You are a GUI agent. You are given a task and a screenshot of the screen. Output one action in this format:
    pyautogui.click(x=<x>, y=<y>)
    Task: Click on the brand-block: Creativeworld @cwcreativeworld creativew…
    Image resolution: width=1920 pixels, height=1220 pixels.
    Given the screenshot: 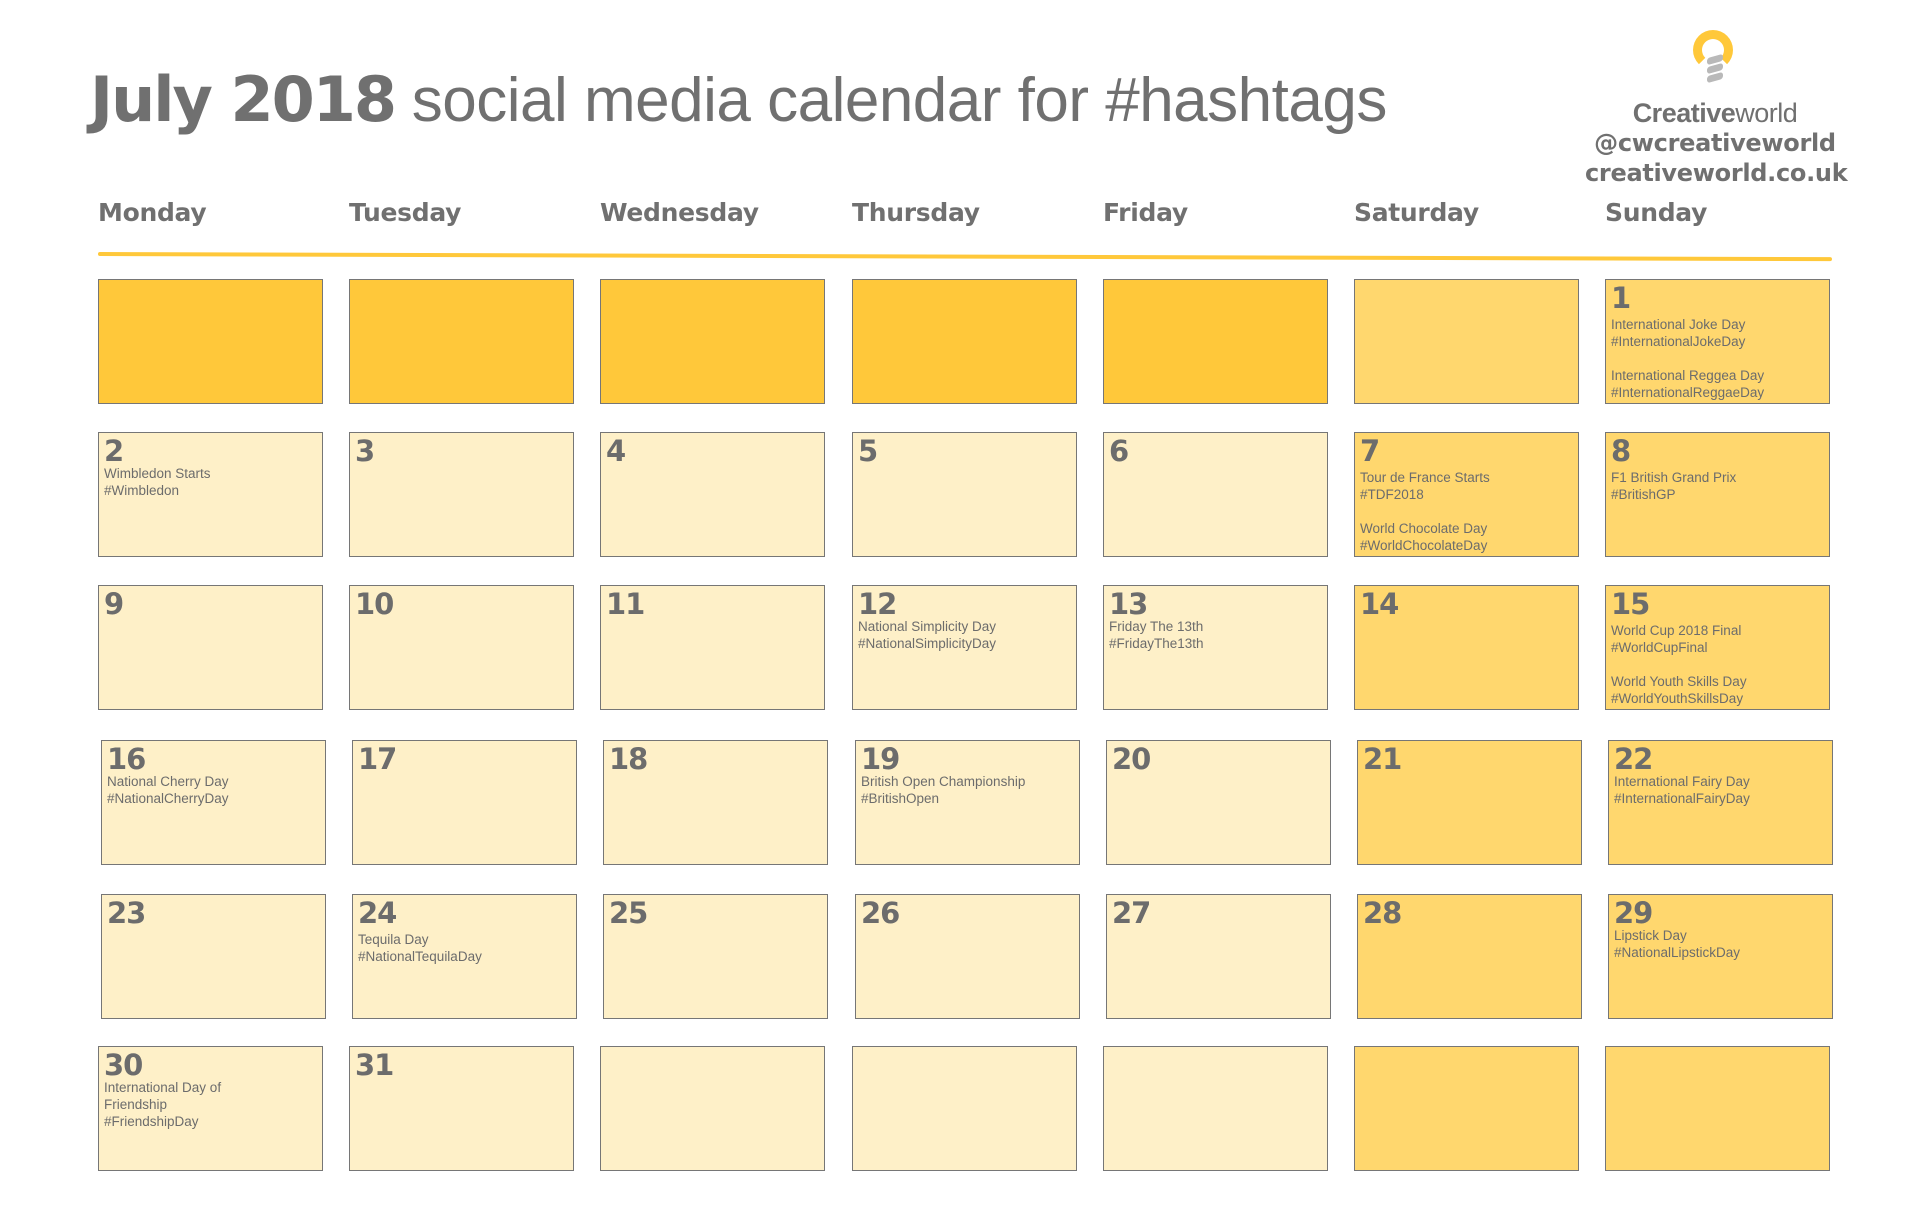 What is the action you would take?
    pyautogui.click(x=1716, y=109)
    